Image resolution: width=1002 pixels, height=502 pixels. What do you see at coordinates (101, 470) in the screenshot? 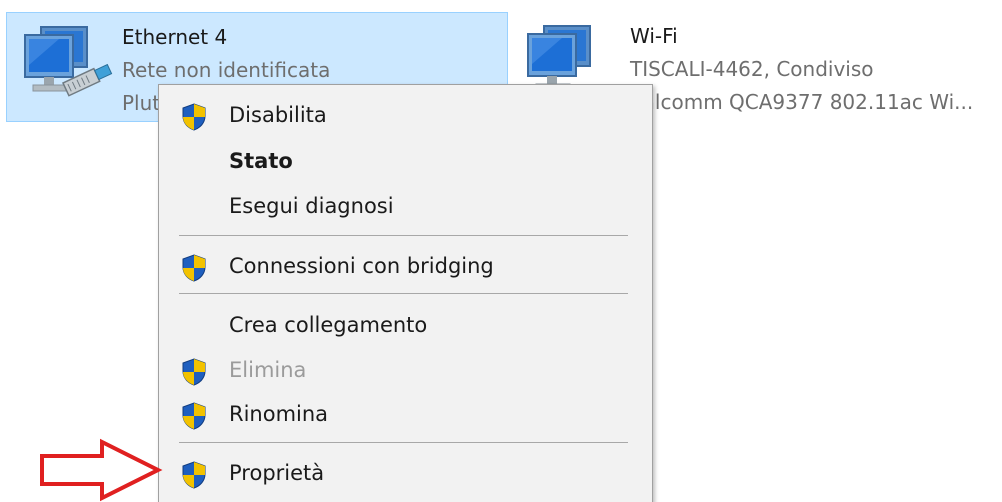
I see `red-arrow-annotation-icon` at bounding box center [101, 470].